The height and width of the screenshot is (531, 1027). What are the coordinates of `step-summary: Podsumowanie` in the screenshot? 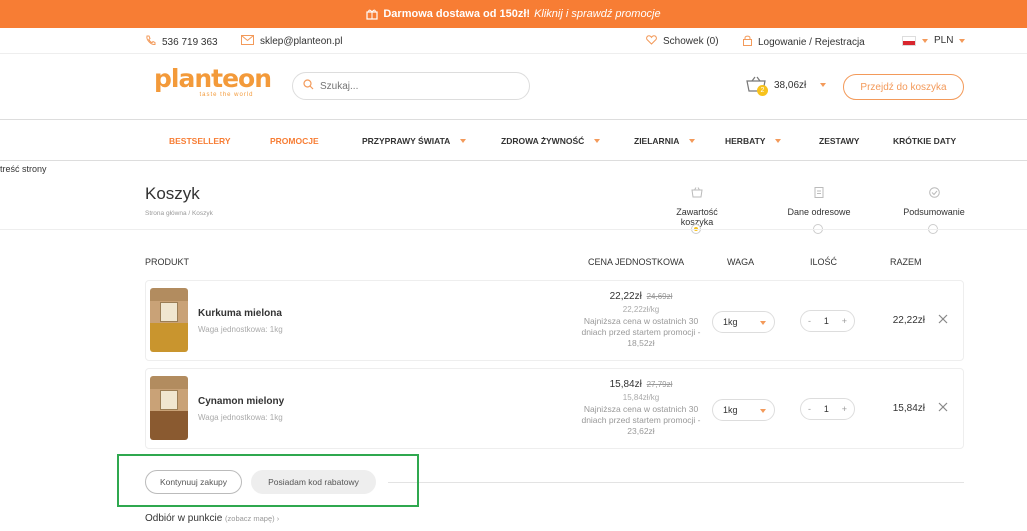 It's located at (934, 210).